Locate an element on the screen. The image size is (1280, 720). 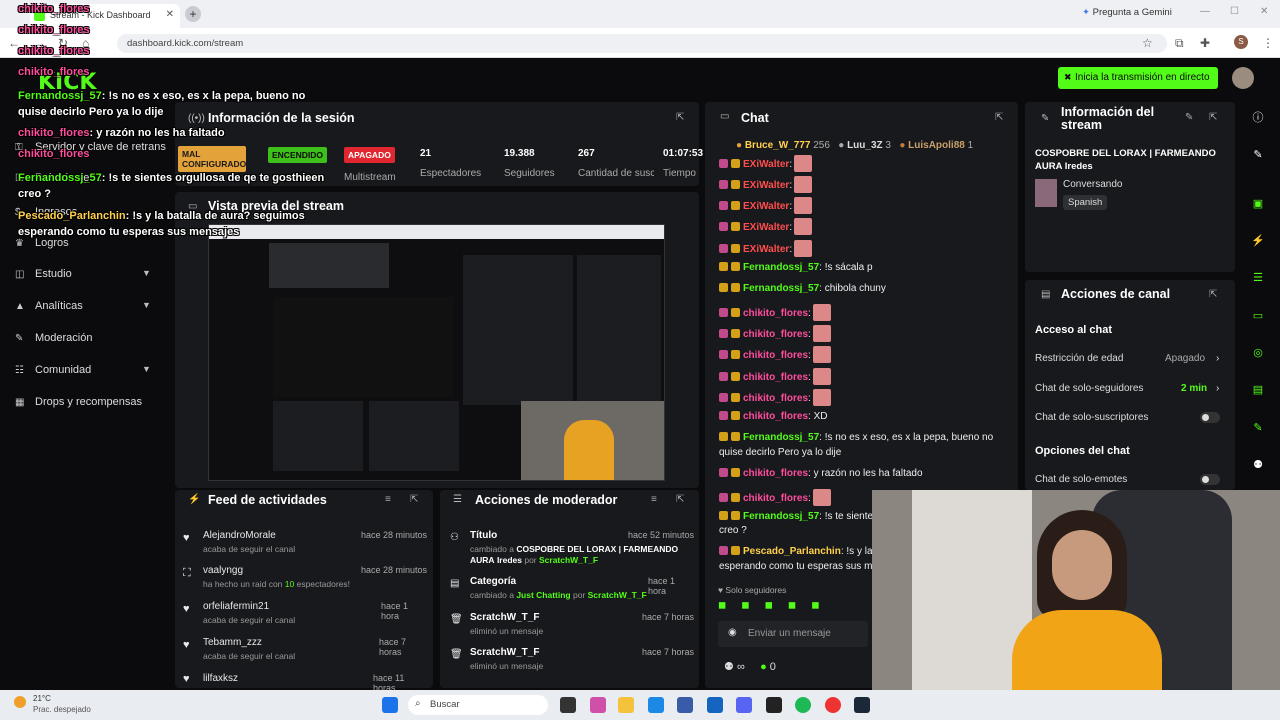
pencil-icon: ✎ is located at coordinates (1258, 155).